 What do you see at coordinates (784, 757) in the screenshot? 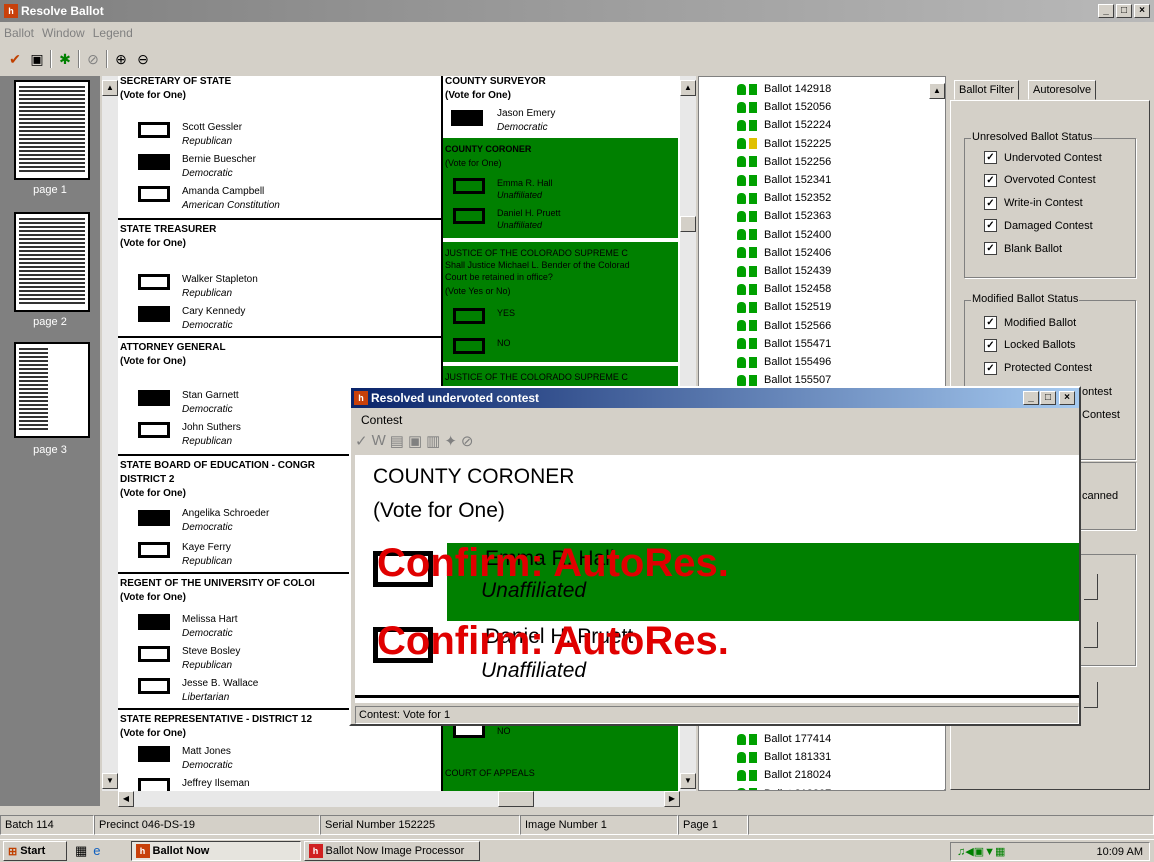
I see `tree-item: Ballot 181331` at bounding box center [784, 757].